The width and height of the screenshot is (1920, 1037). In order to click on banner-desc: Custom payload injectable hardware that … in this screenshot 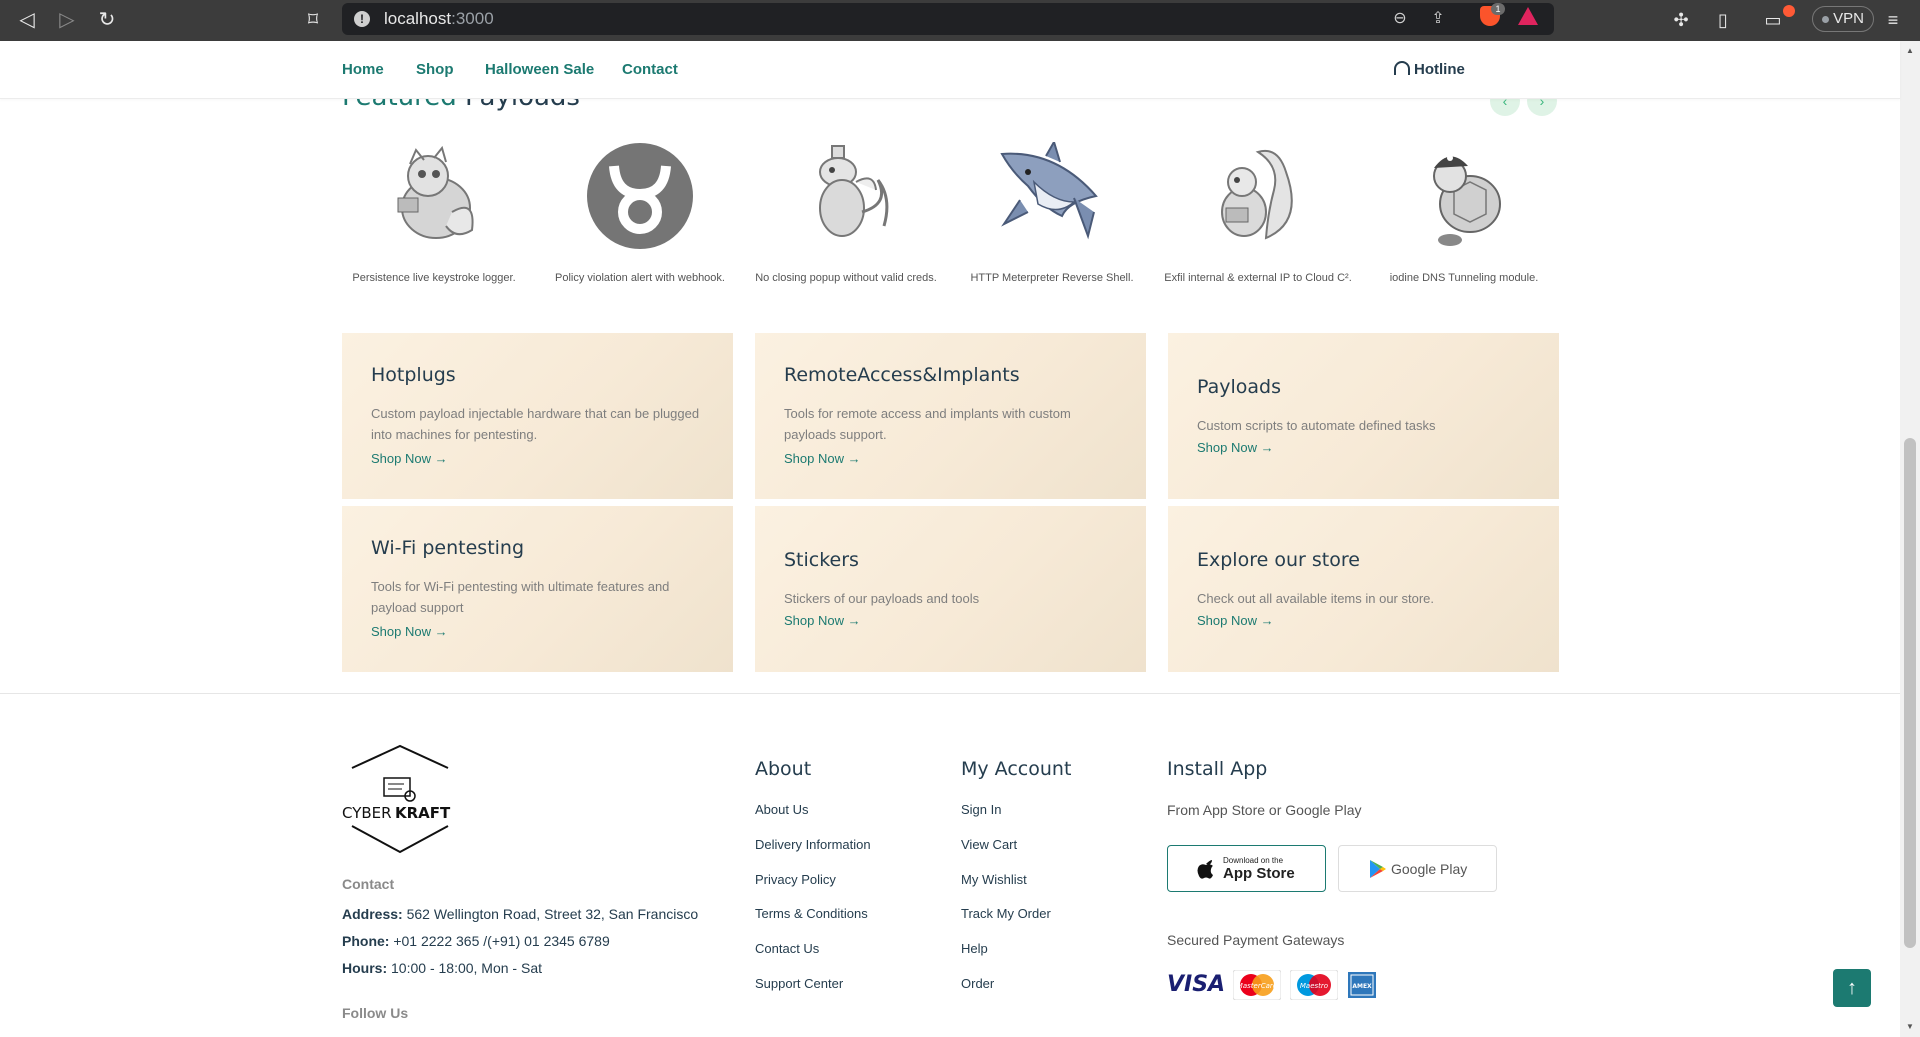, I will do `click(535, 424)`.